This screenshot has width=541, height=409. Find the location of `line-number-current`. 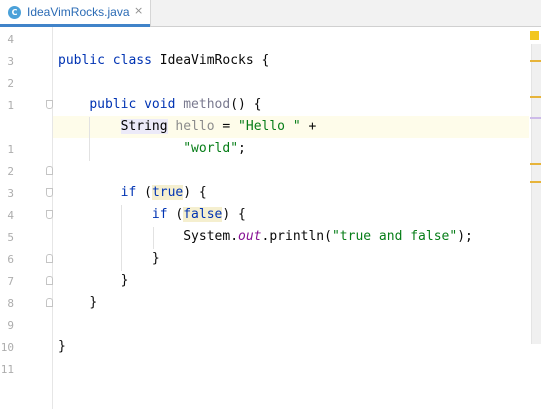

line-number-current is located at coordinates (7, 128).